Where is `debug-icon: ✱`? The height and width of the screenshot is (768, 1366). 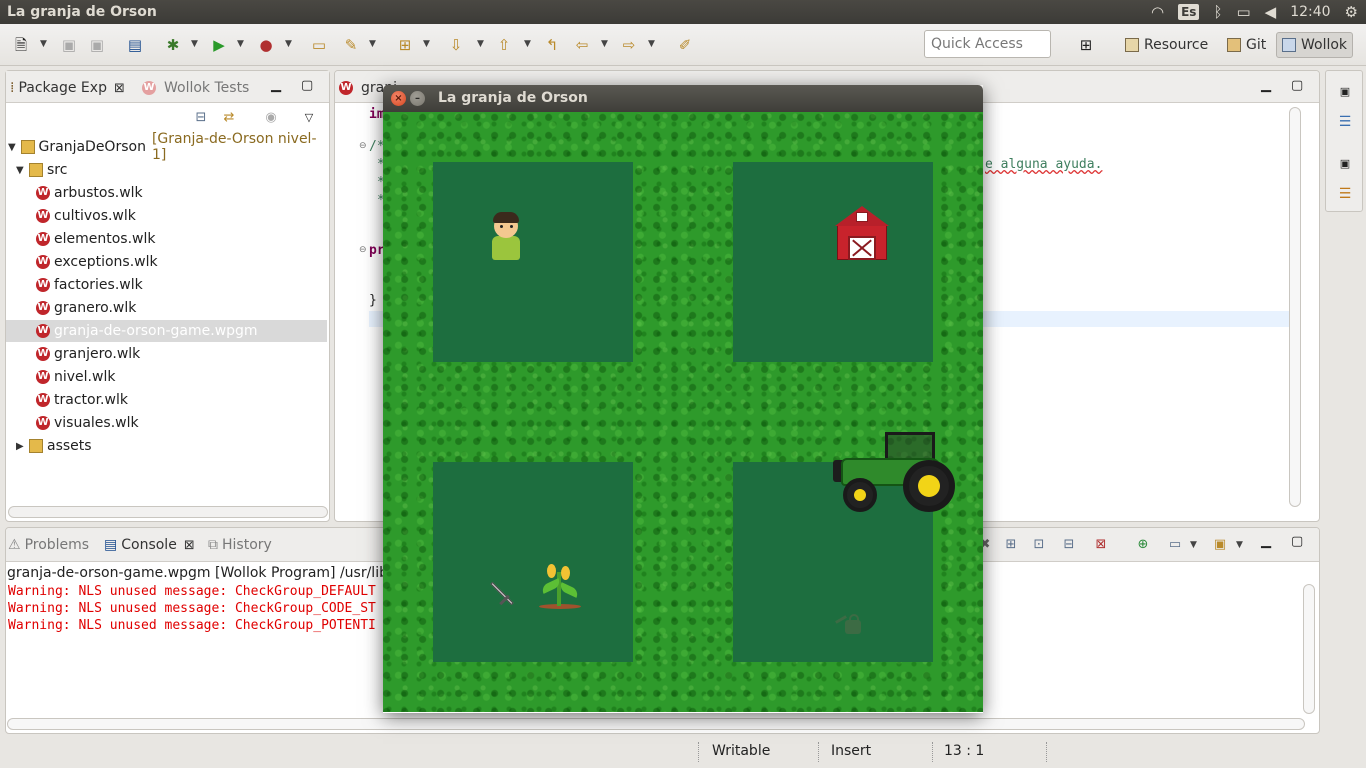 debug-icon: ✱ is located at coordinates (173, 45).